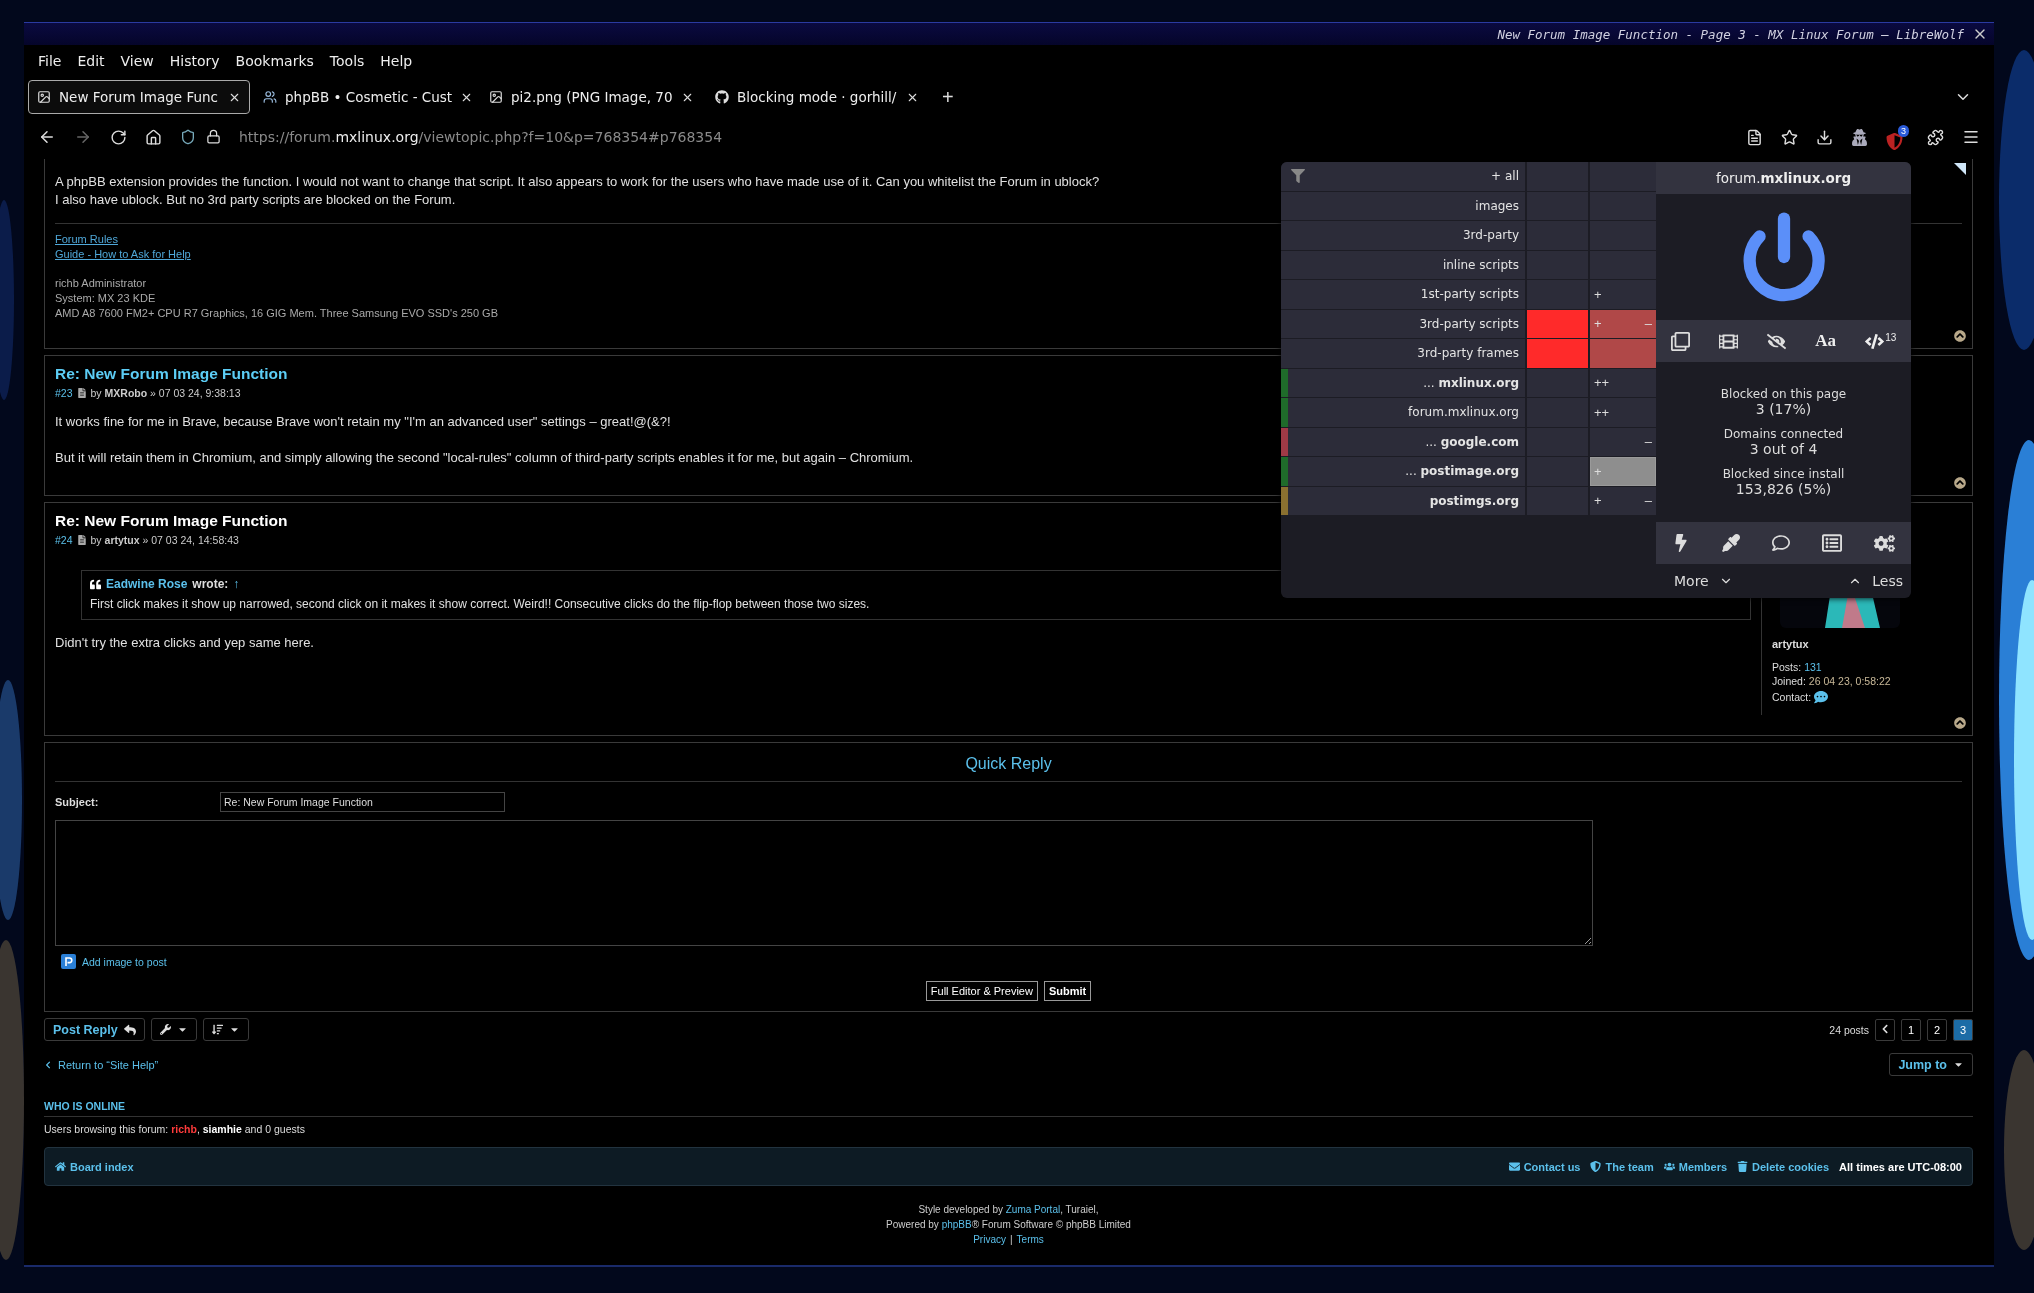  I want to click on post-number-link: #23, so click(64, 393).